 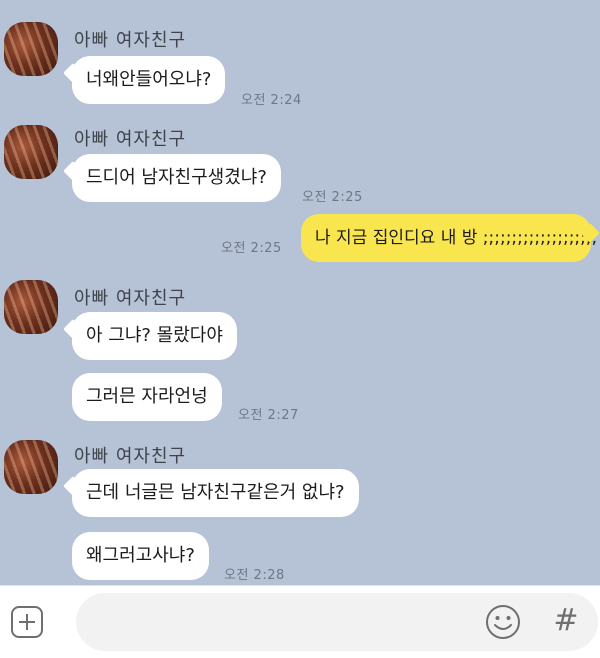 I want to click on plus-square-icon, so click(x=27, y=622).